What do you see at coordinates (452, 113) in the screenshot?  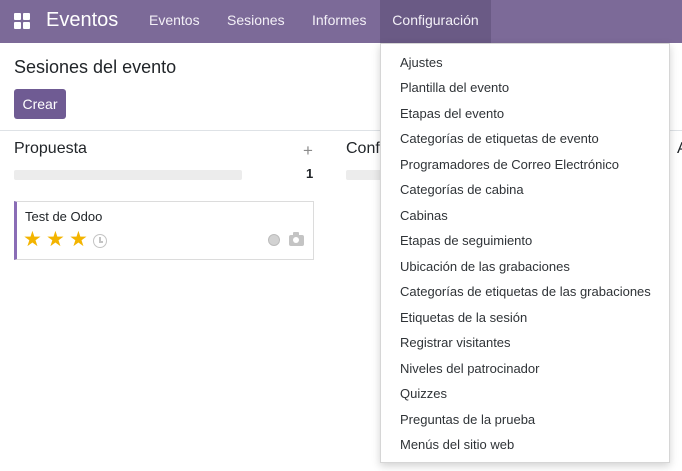 I see `dropdown-item-etapas-evento: Etapas del evento` at bounding box center [452, 113].